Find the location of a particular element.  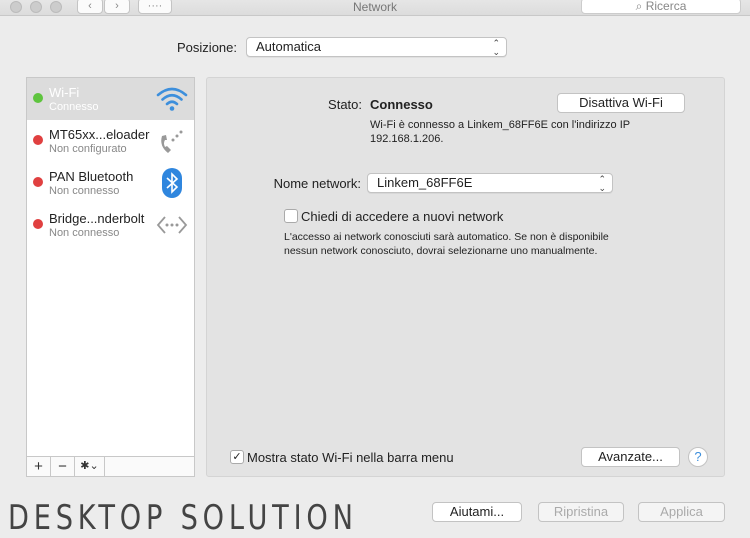

show-wifi-menu-checkbox: ✓ is located at coordinates (237, 457).